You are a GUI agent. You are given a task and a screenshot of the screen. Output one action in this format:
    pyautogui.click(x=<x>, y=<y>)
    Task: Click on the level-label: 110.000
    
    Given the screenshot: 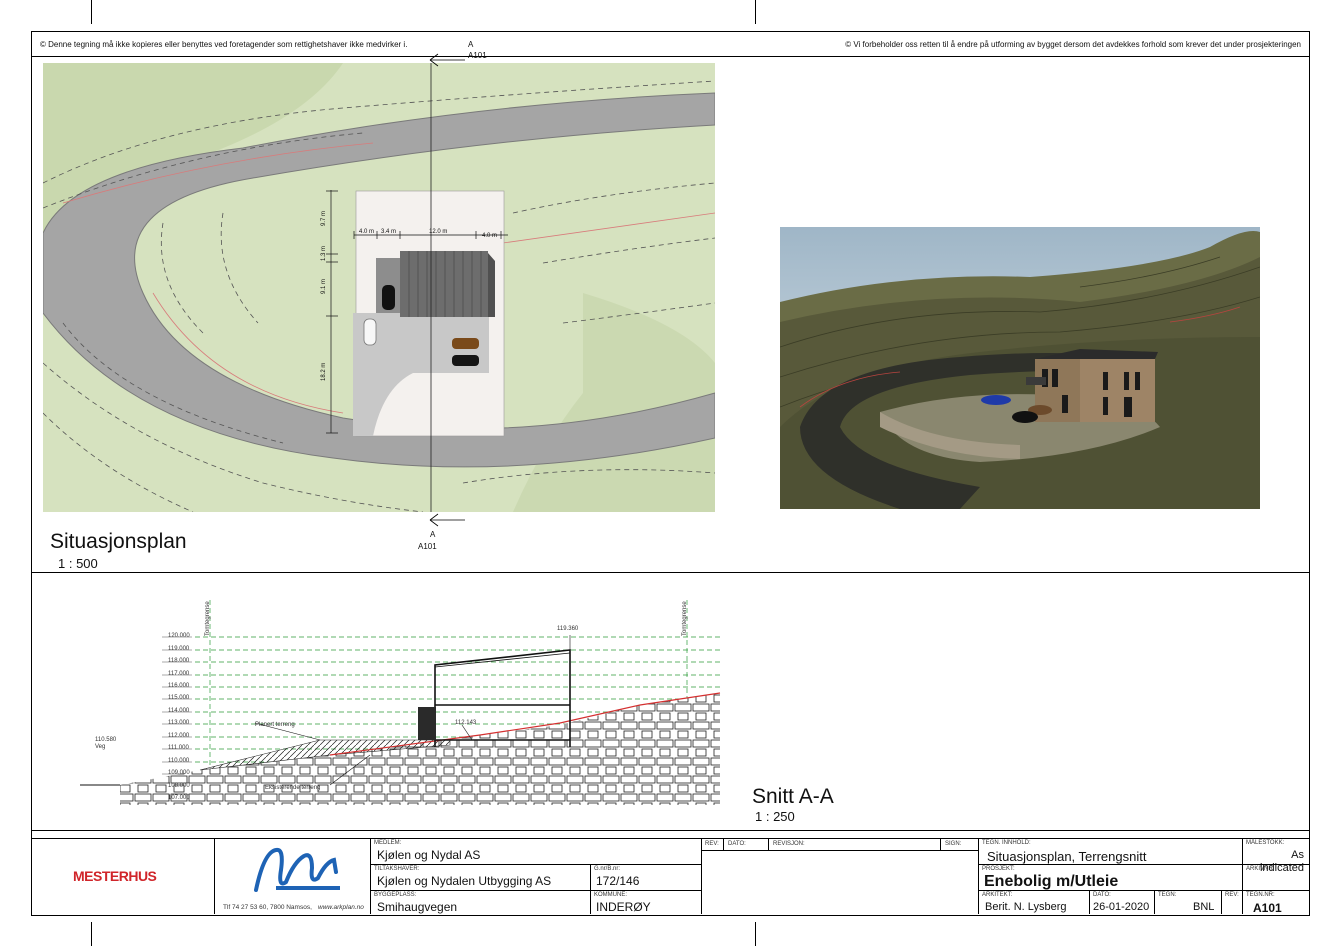 What is the action you would take?
    pyautogui.click(x=179, y=761)
    